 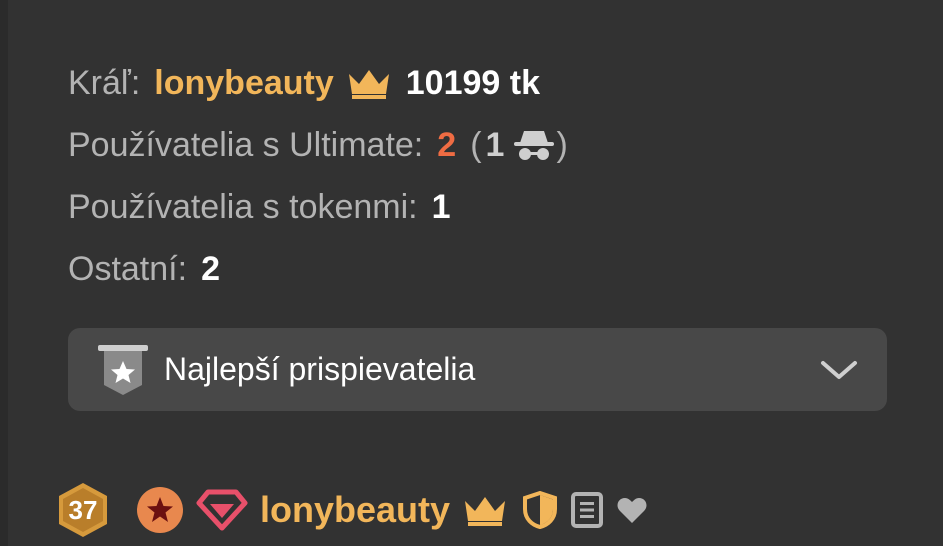 What do you see at coordinates (476, 144) in the screenshot?
I see `anon-open-paren: (` at bounding box center [476, 144].